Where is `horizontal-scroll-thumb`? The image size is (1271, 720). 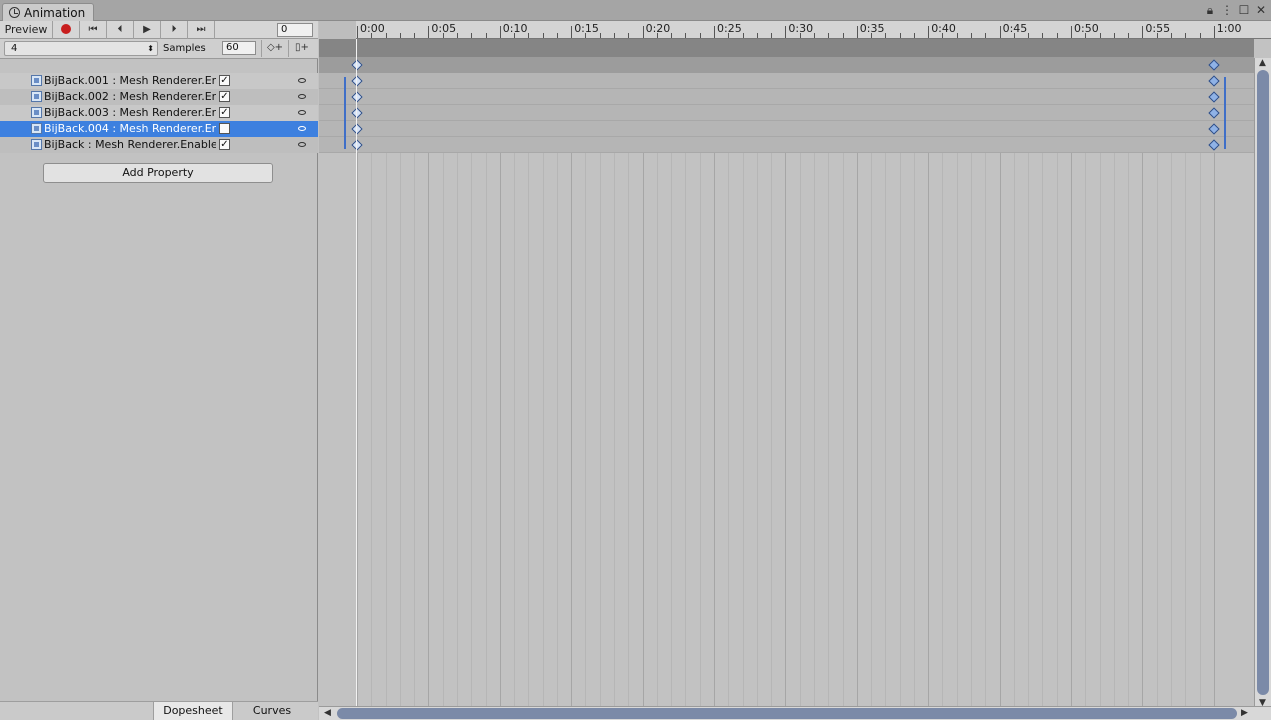 horizontal-scroll-thumb is located at coordinates (787, 713).